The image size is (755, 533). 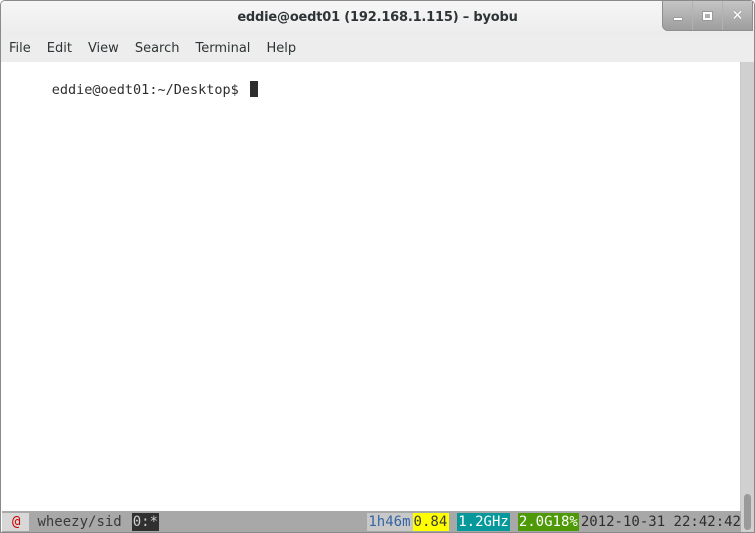 I want to click on menu-terminal: Terminal, so click(x=222, y=48).